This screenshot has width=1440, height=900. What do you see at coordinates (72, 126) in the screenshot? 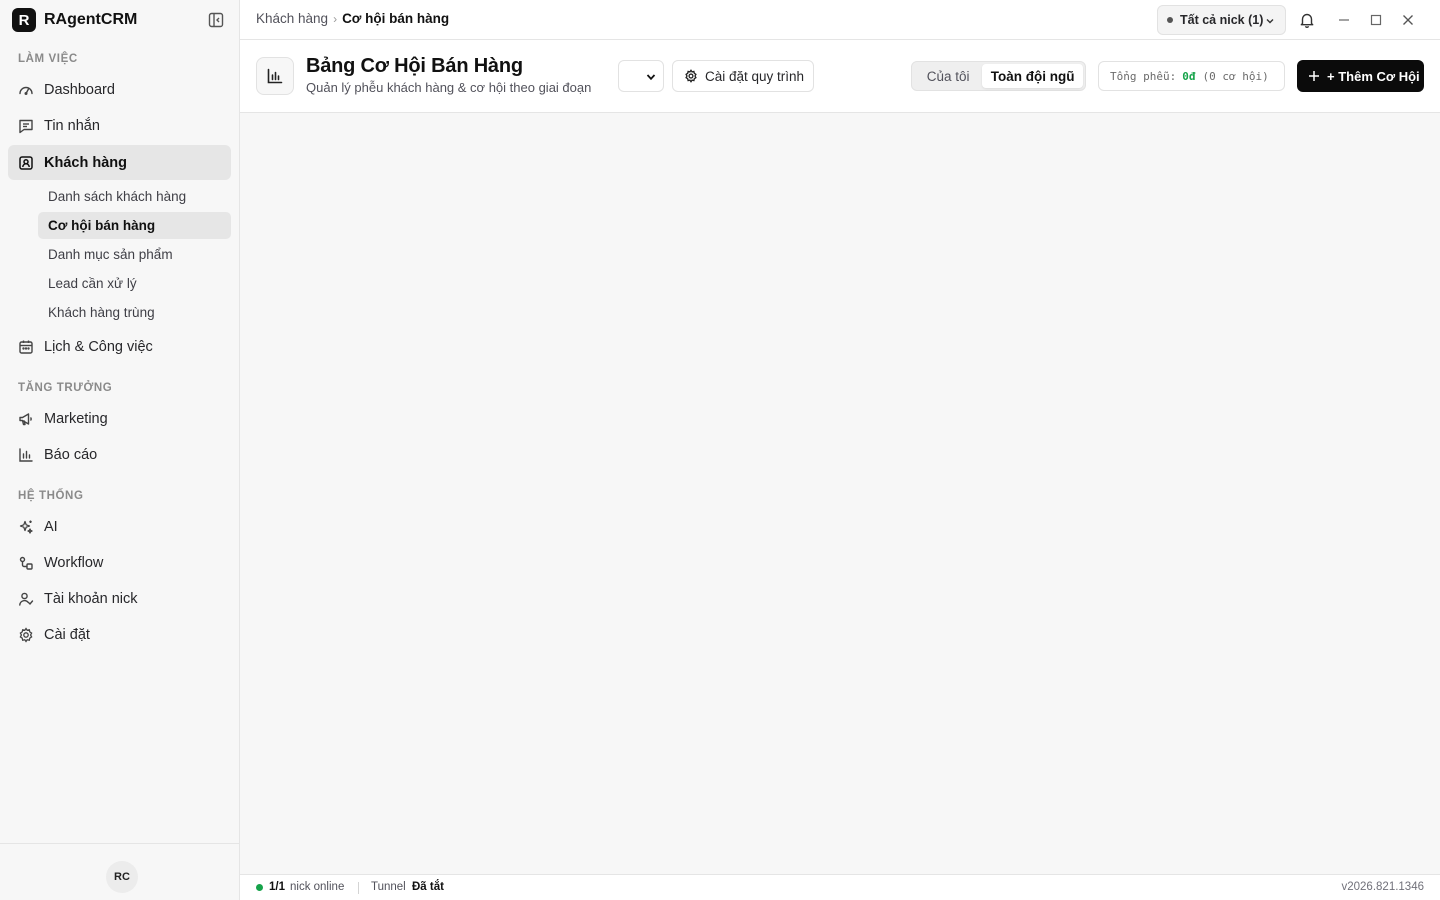
I see `sidebar-item-label: Tin nhắn` at bounding box center [72, 126].